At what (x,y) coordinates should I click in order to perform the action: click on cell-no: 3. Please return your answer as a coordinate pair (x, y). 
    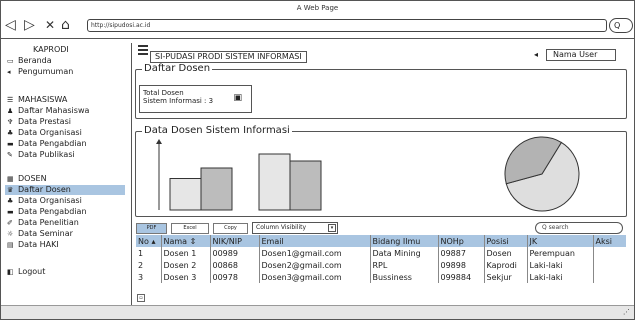
    Looking at the image, I should click on (141, 277).